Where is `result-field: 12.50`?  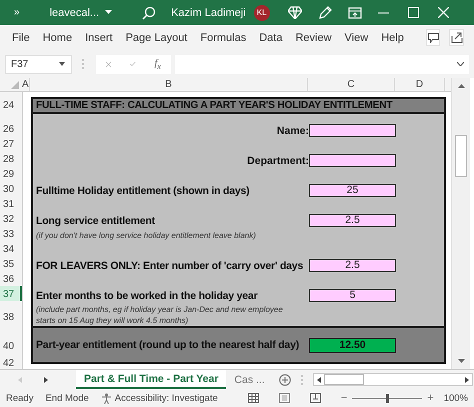 result-field: 12.50 is located at coordinates (352, 345).